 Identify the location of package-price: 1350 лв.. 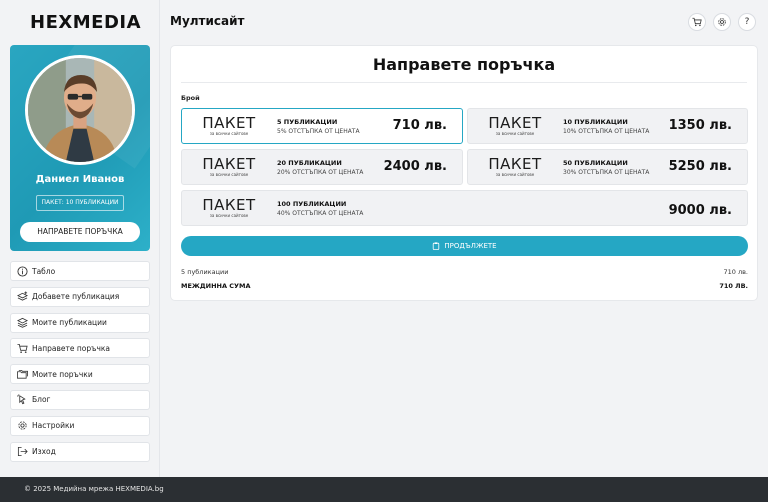
(700, 125).